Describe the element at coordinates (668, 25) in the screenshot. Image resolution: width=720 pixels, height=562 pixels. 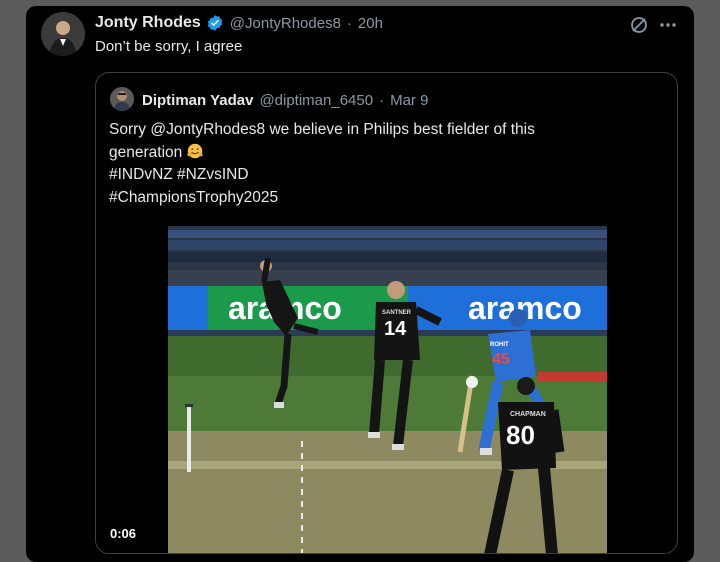
I see `more-icon` at that location.